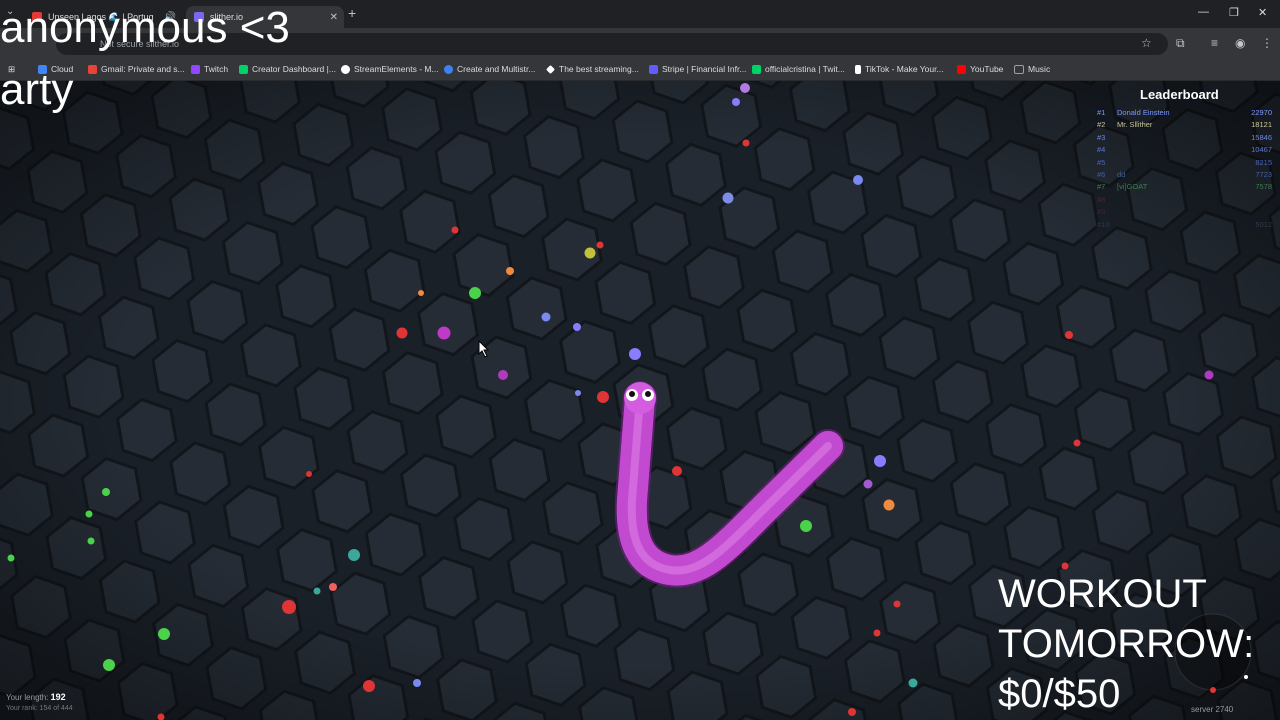  What do you see at coordinates (1059, 694) in the screenshot?
I see `goal-line3: $0/$50` at bounding box center [1059, 694].